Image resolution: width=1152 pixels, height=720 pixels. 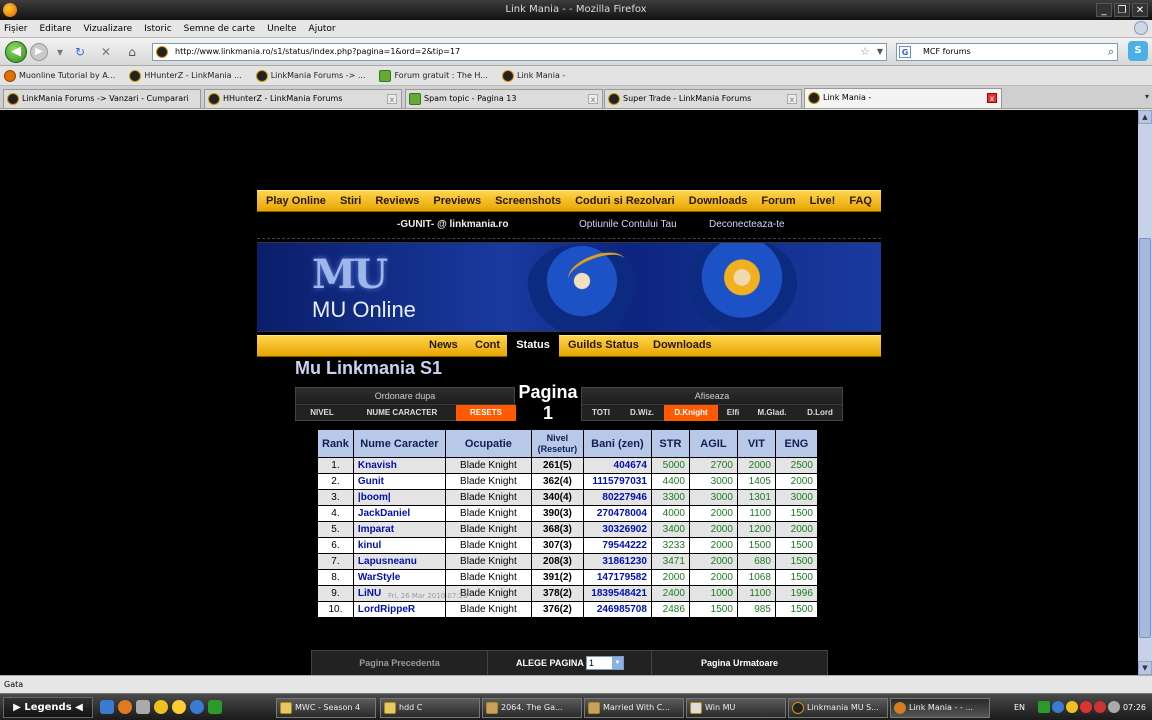 What do you see at coordinates (1104, 10) in the screenshot?
I see `minimize-button: _` at bounding box center [1104, 10].